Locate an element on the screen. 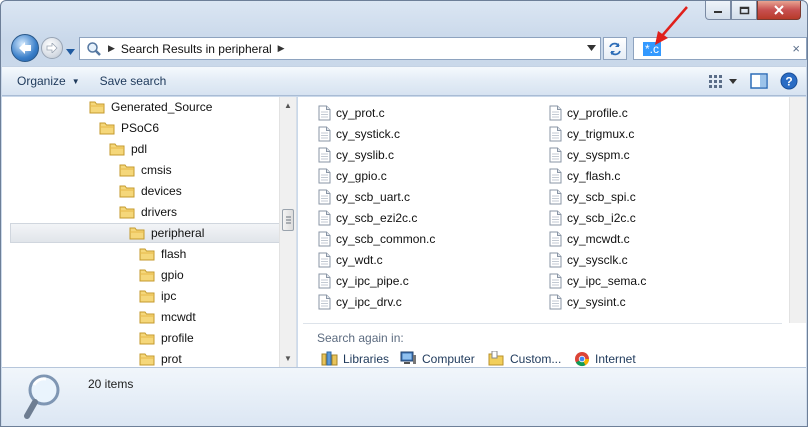  file-item: cy_ipc_sema.c is located at coordinates (597, 281).